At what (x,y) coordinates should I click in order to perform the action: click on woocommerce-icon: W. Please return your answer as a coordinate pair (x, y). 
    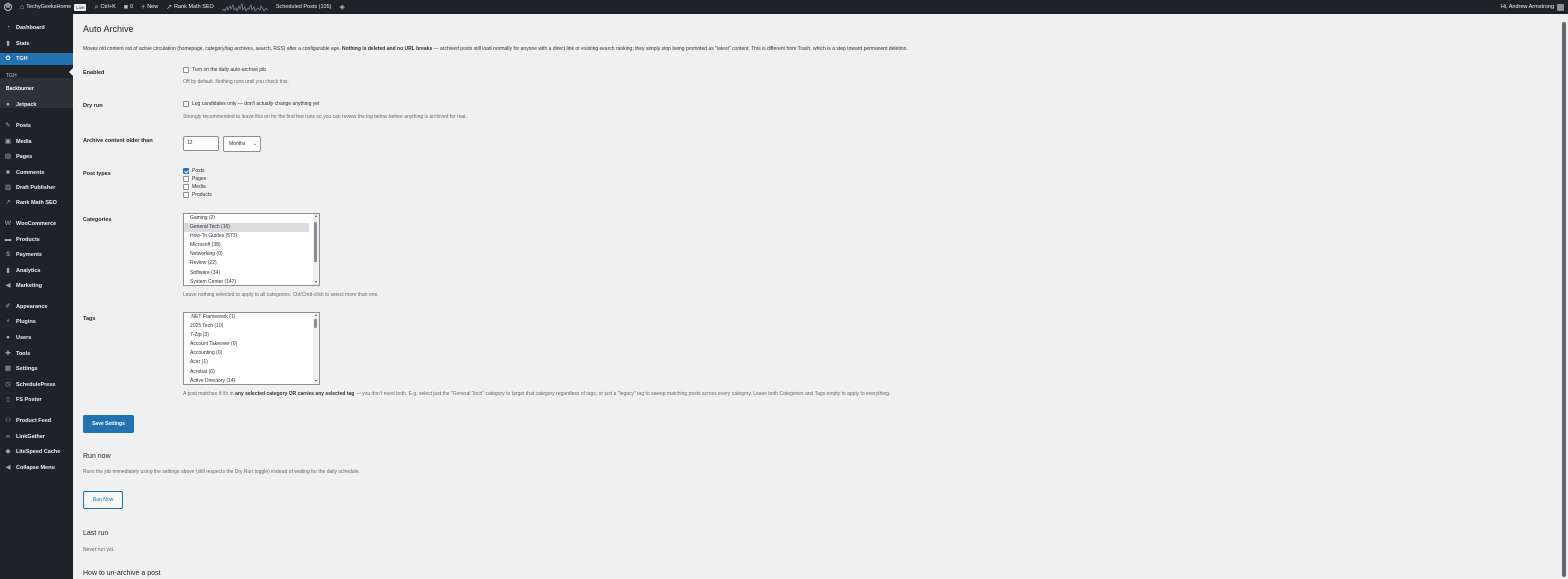
    Looking at the image, I should click on (8, 223).